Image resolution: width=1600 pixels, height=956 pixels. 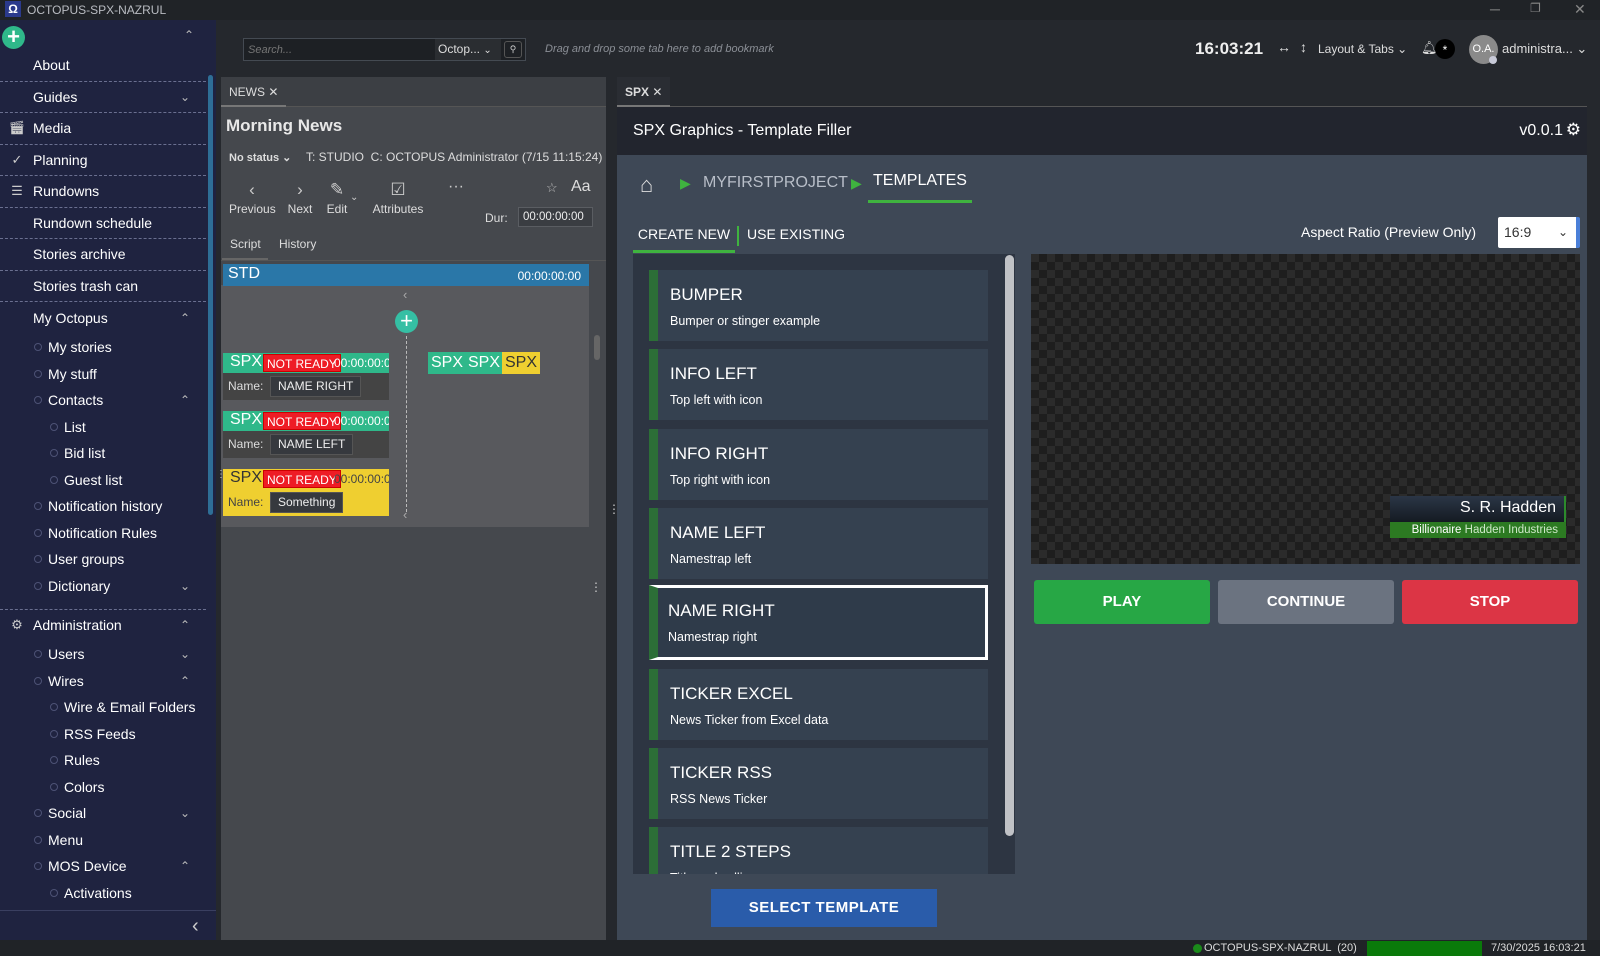 I want to click on name-field: NAME LEFT, so click(x=312, y=444).